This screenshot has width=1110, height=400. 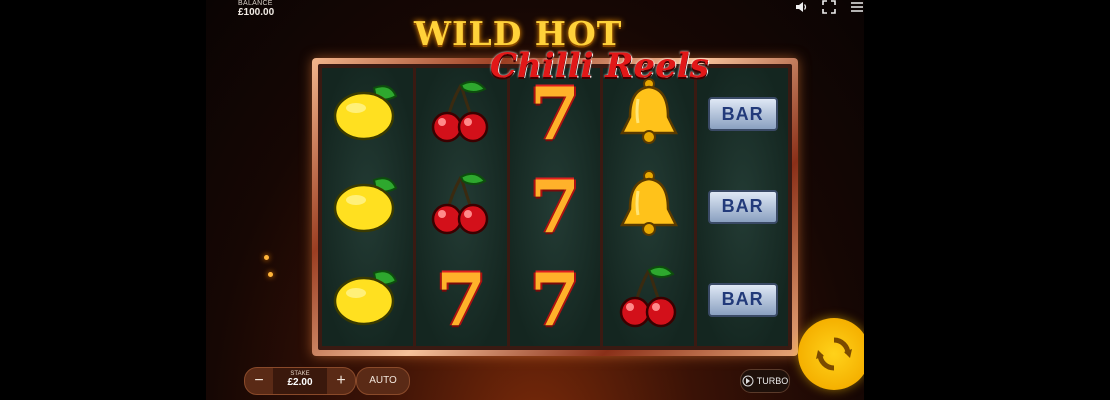 I want to click on reel-2: 7, so click(x=461, y=207).